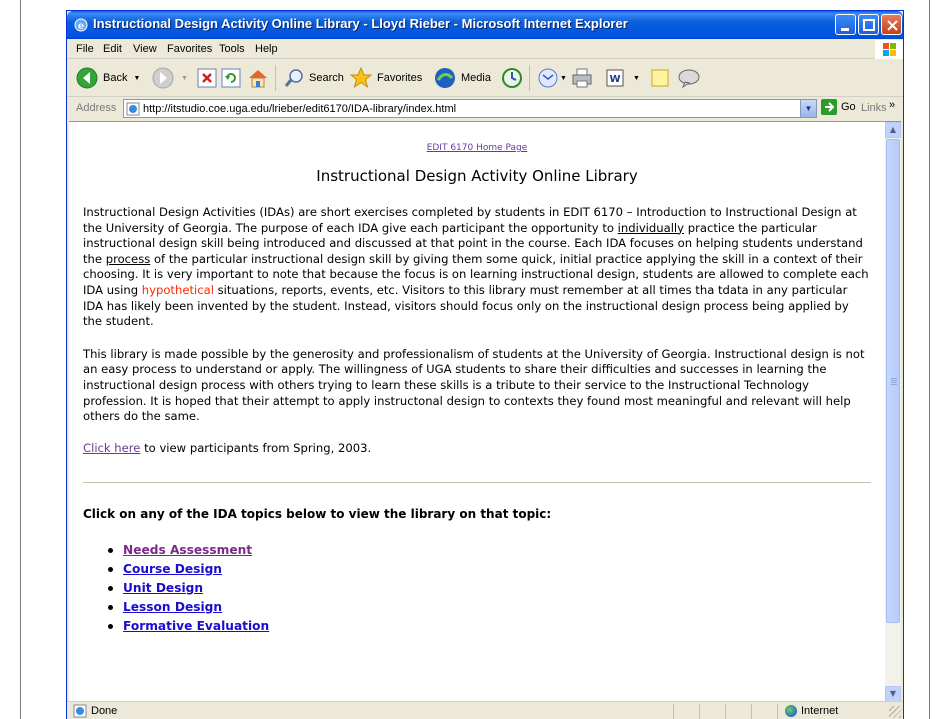  What do you see at coordinates (104, 711) in the screenshot?
I see `status-text: Done` at bounding box center [104, 711].